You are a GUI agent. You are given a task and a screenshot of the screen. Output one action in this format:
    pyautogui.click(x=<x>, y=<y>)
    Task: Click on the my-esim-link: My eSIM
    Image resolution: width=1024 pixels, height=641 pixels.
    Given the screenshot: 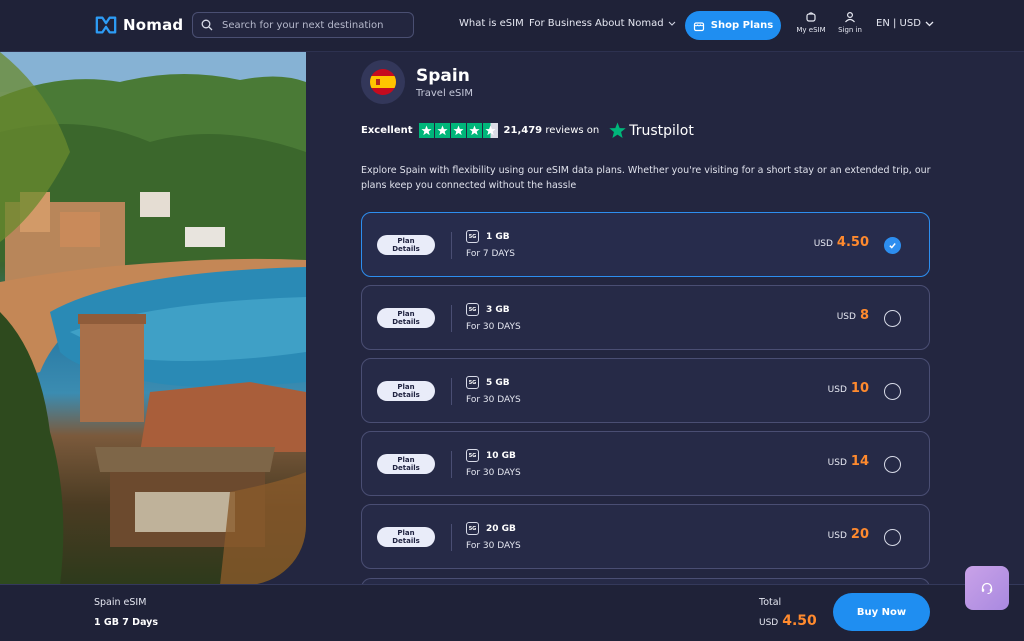 What is the action you would take?
    pyautogui.click(x=811, y=22)
    